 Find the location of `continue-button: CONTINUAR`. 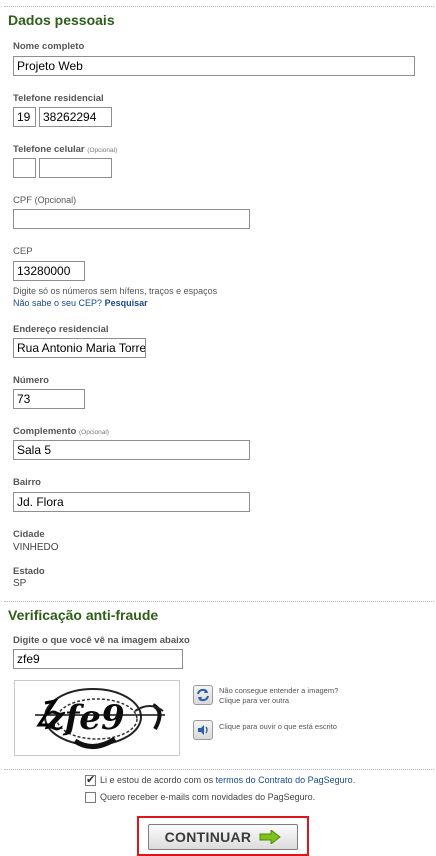

continue-button: CONTINUAR is located at coordinates (223, 837).